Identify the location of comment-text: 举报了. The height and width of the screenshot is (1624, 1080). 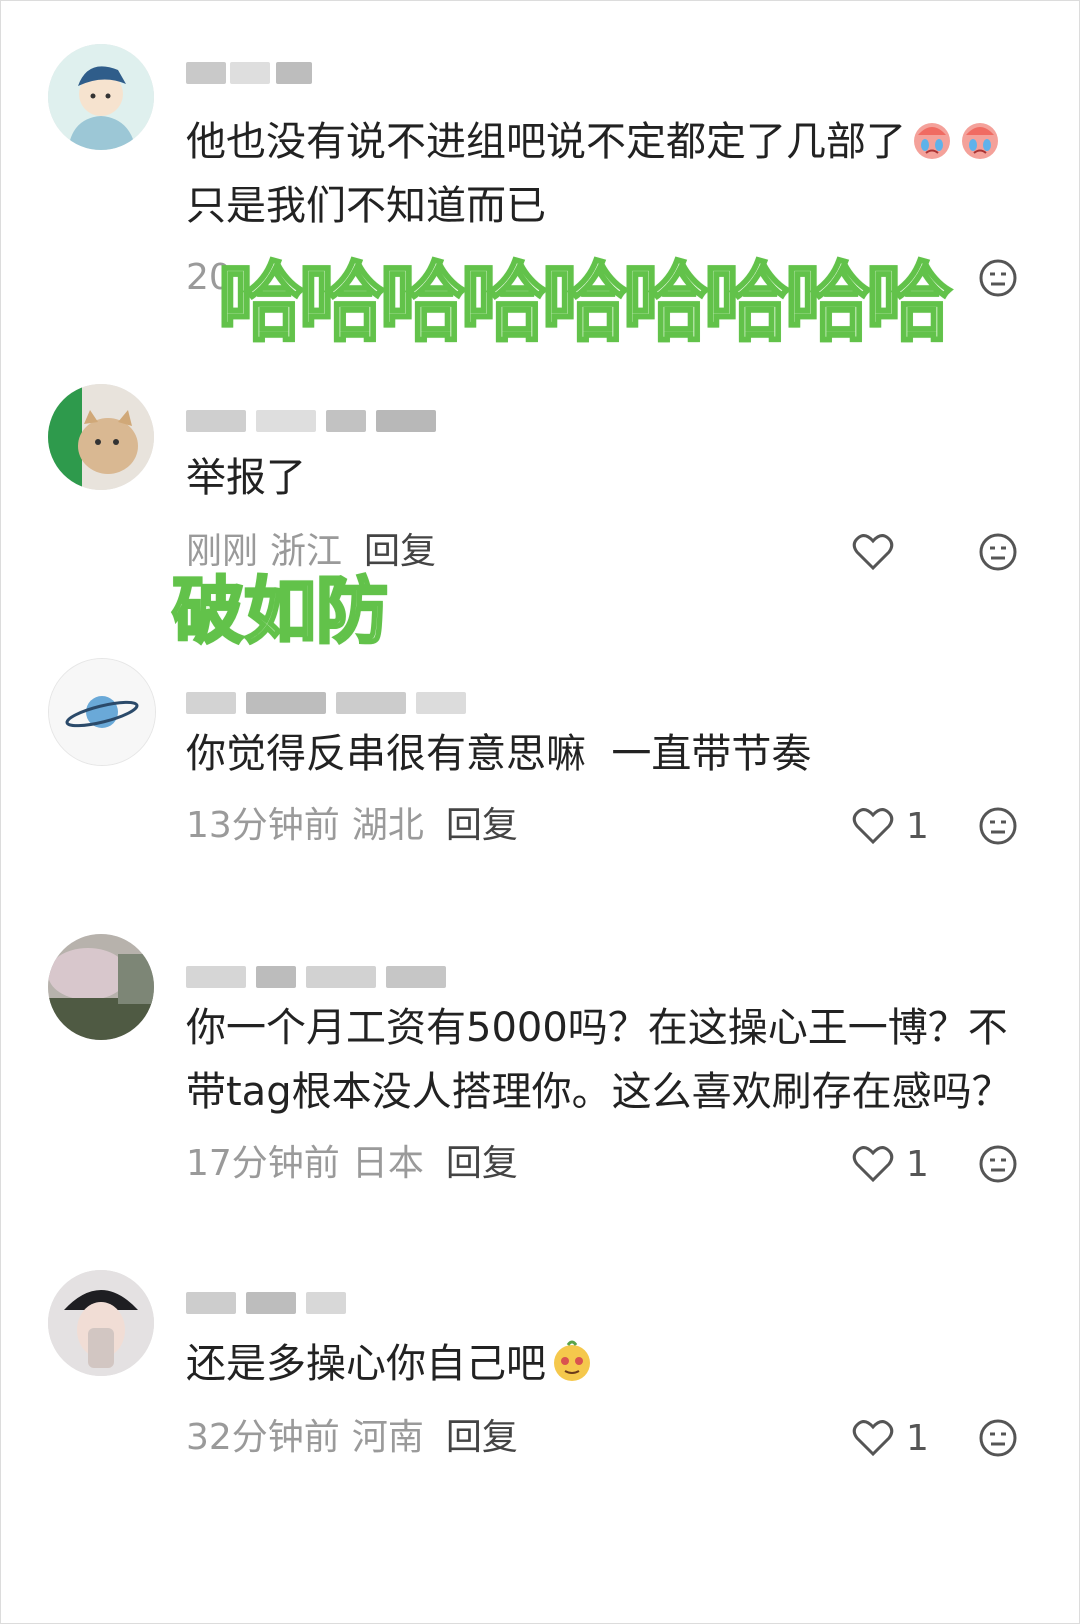
(598, 478).